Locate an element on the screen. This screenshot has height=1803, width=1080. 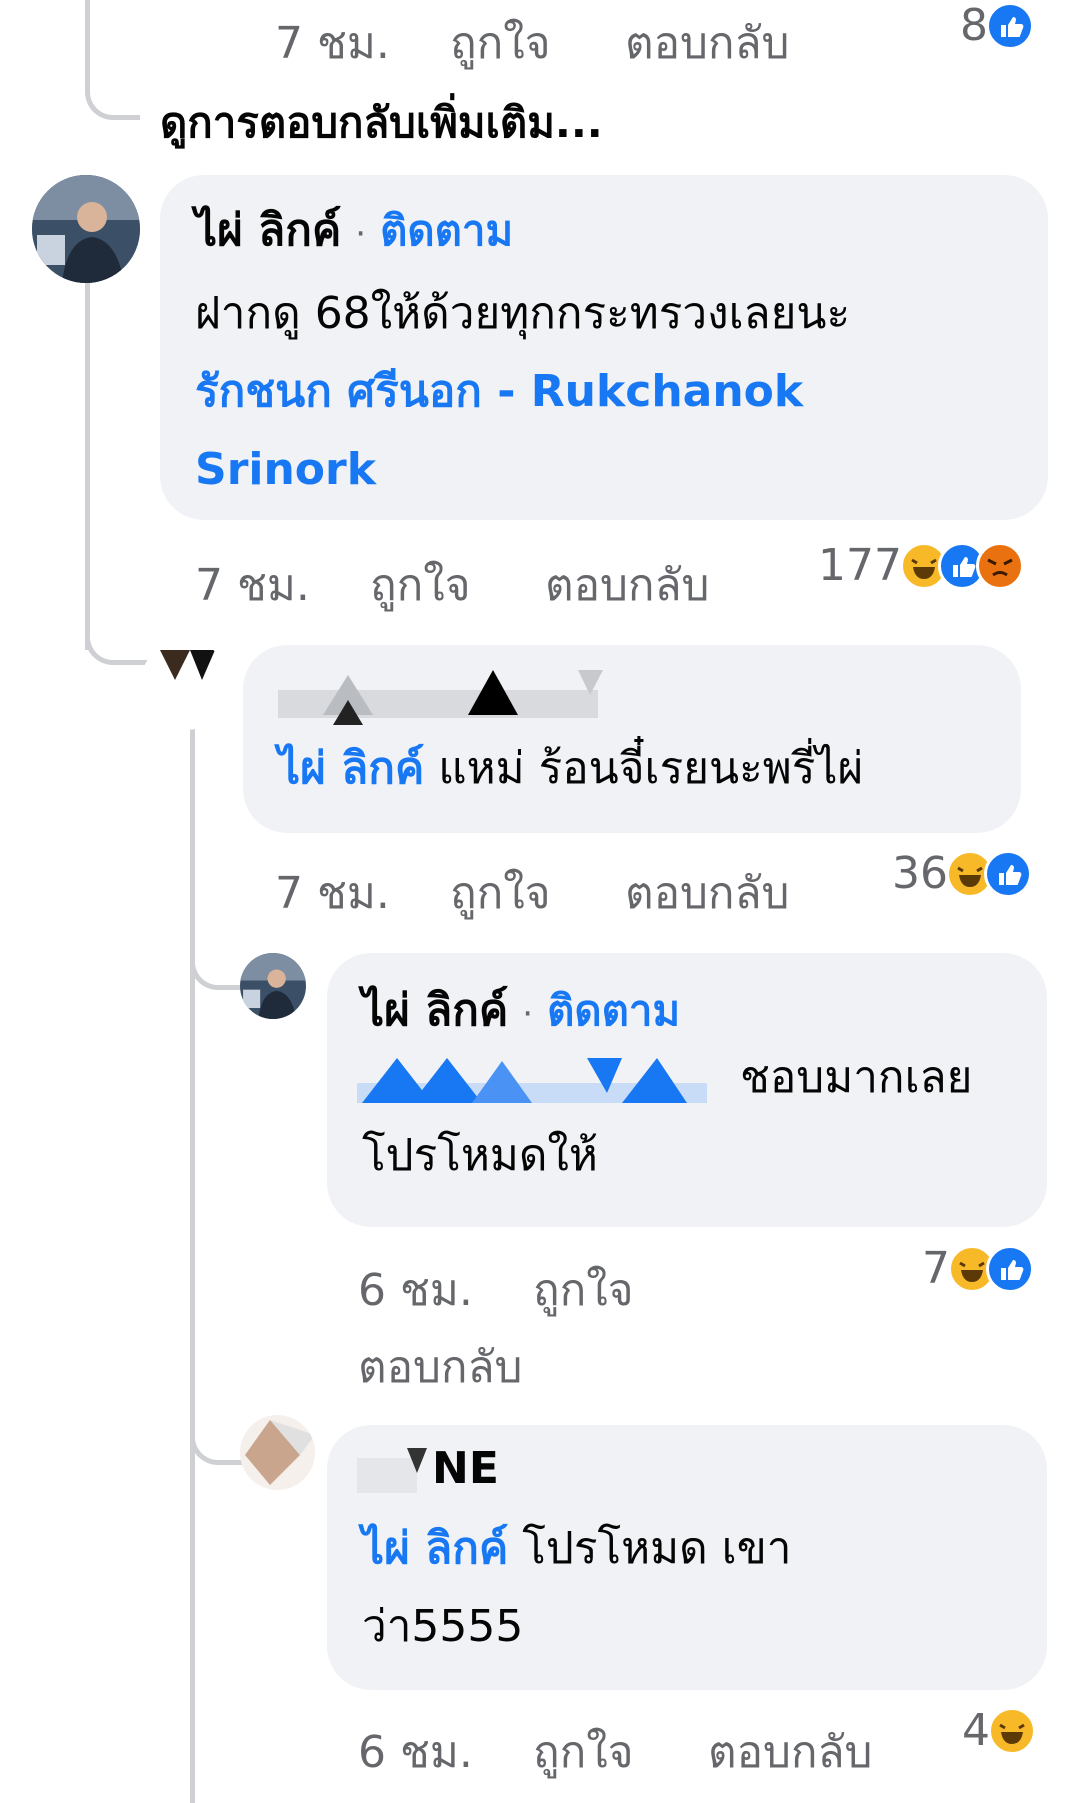
reply-actions: 7 ชม. ถูกใจ ตอบกลับ is located at coordinates (555, 888).